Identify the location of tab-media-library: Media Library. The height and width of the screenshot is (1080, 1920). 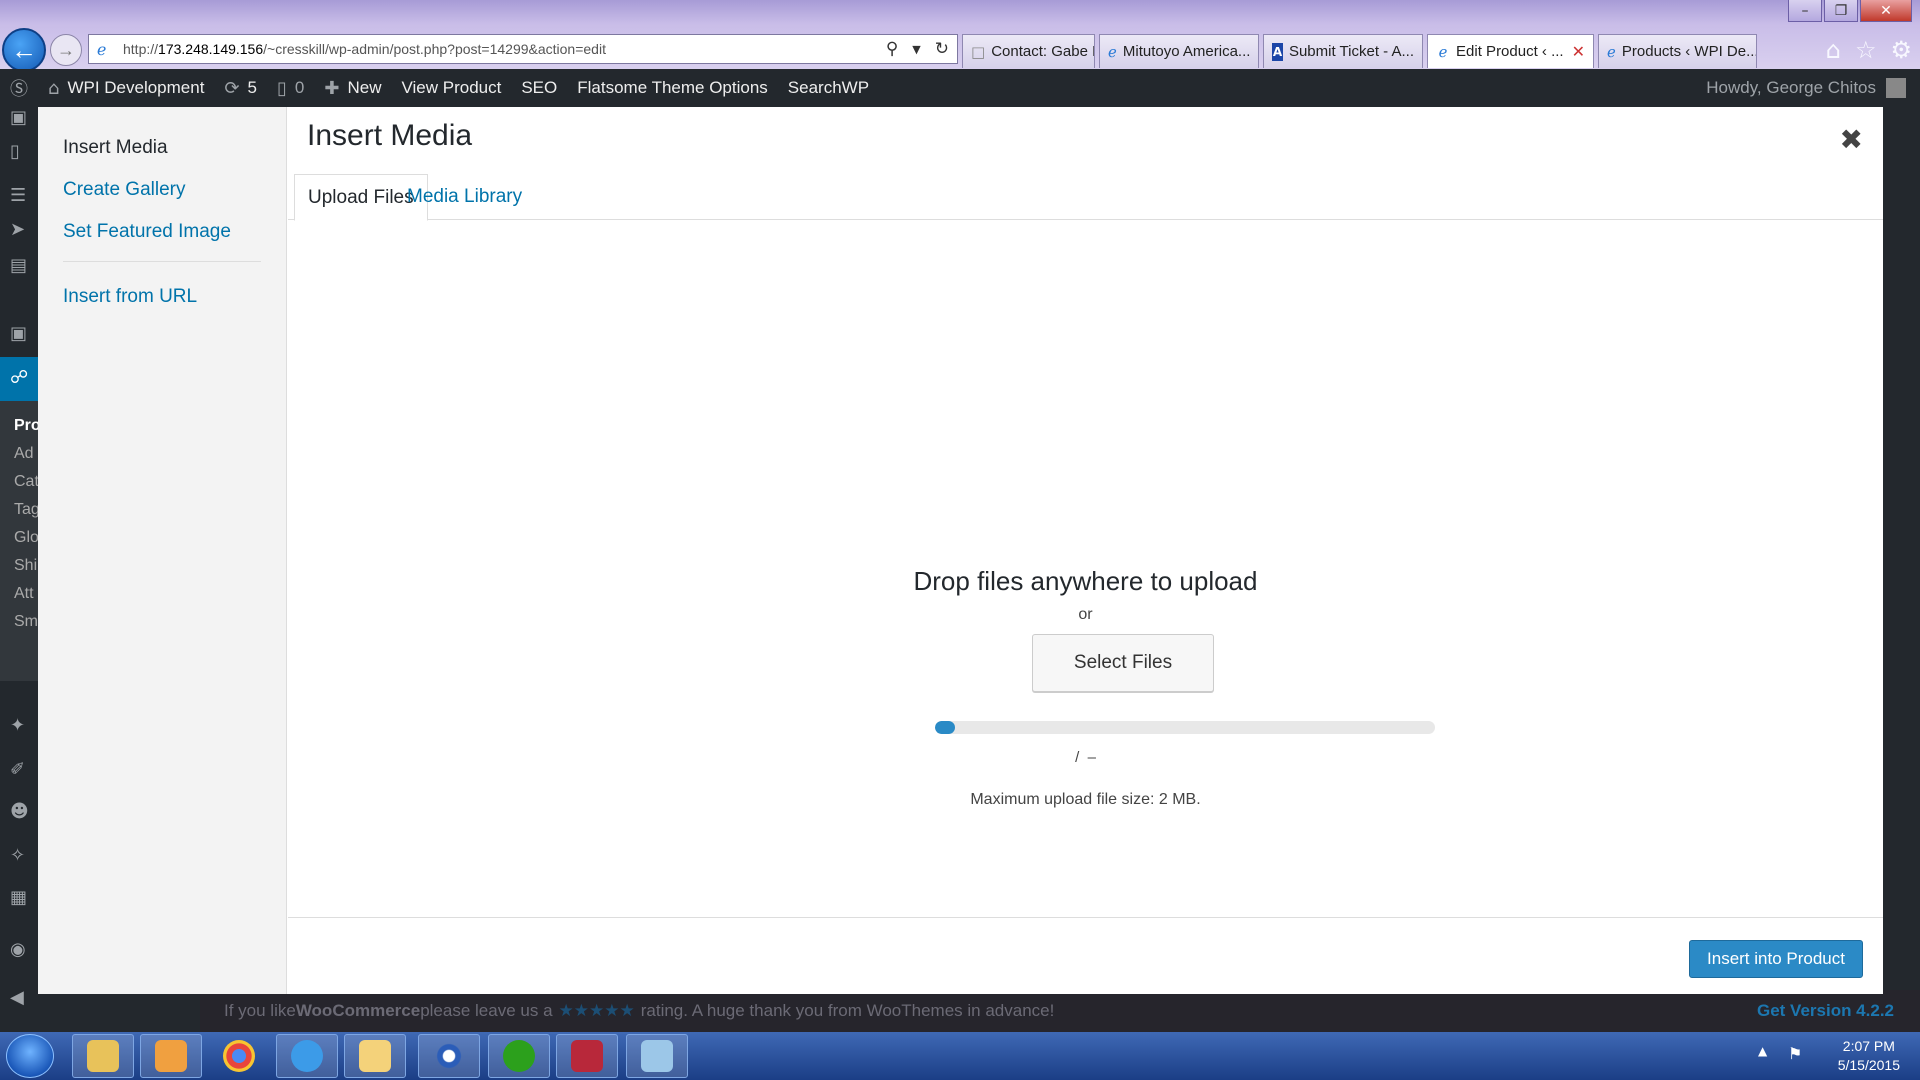
(464, 197).